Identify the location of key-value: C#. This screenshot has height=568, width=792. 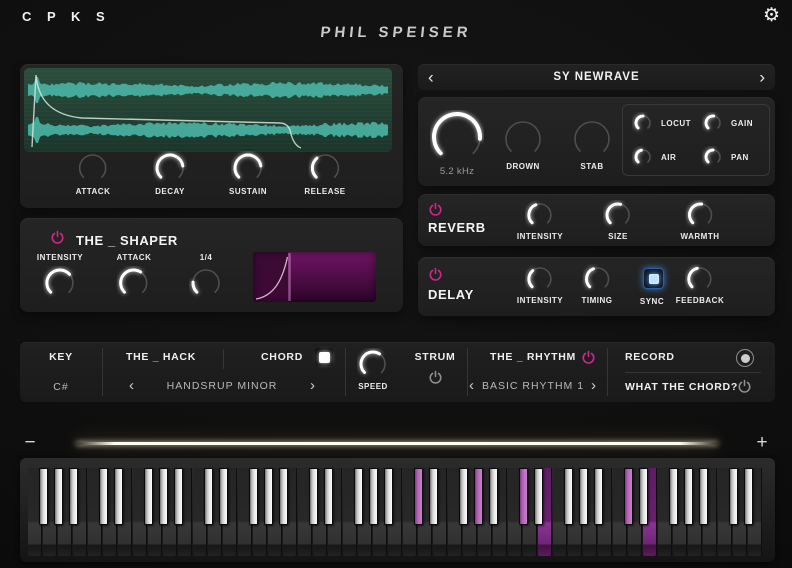
(60, 387).